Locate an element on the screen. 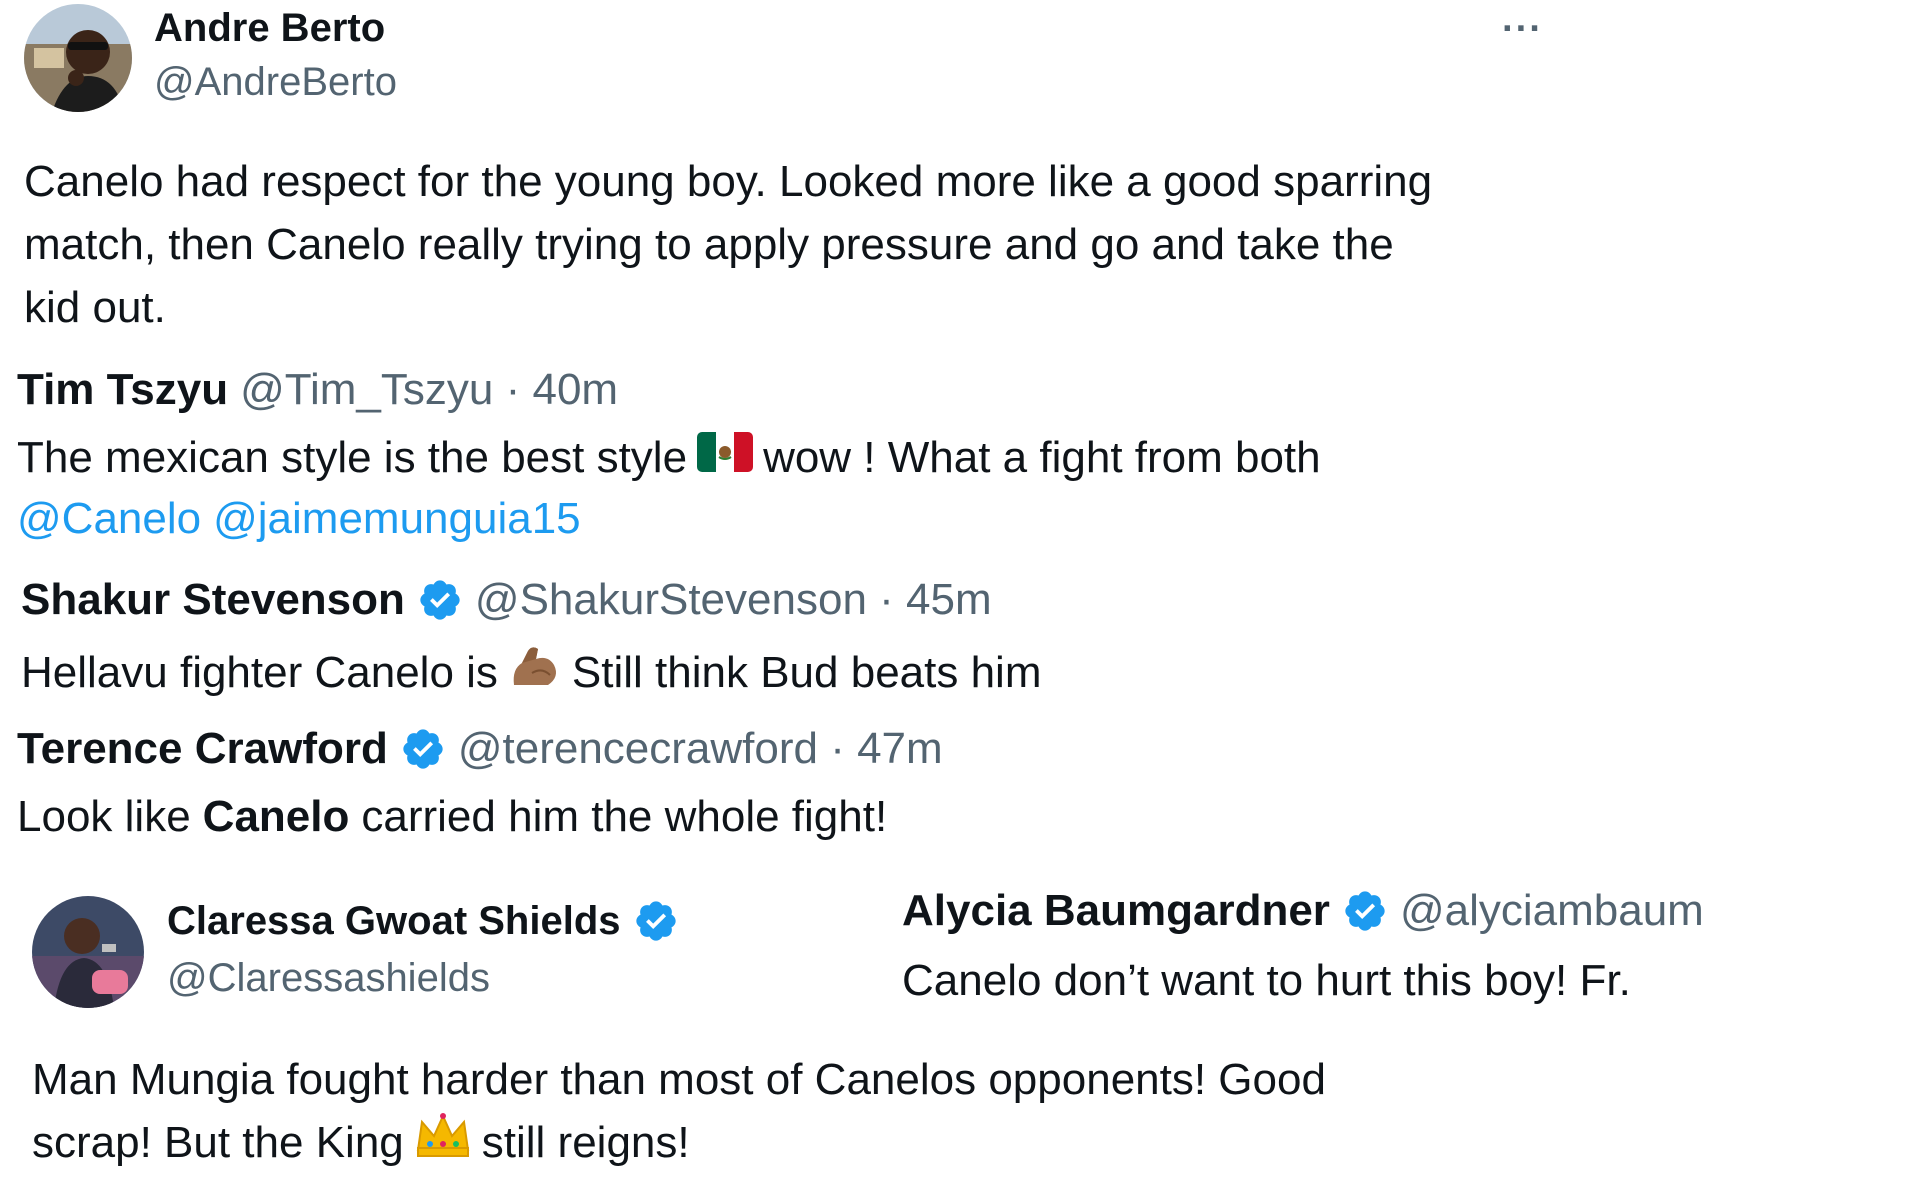  mexico-flag-emoji is located at coordinates (725, 457).